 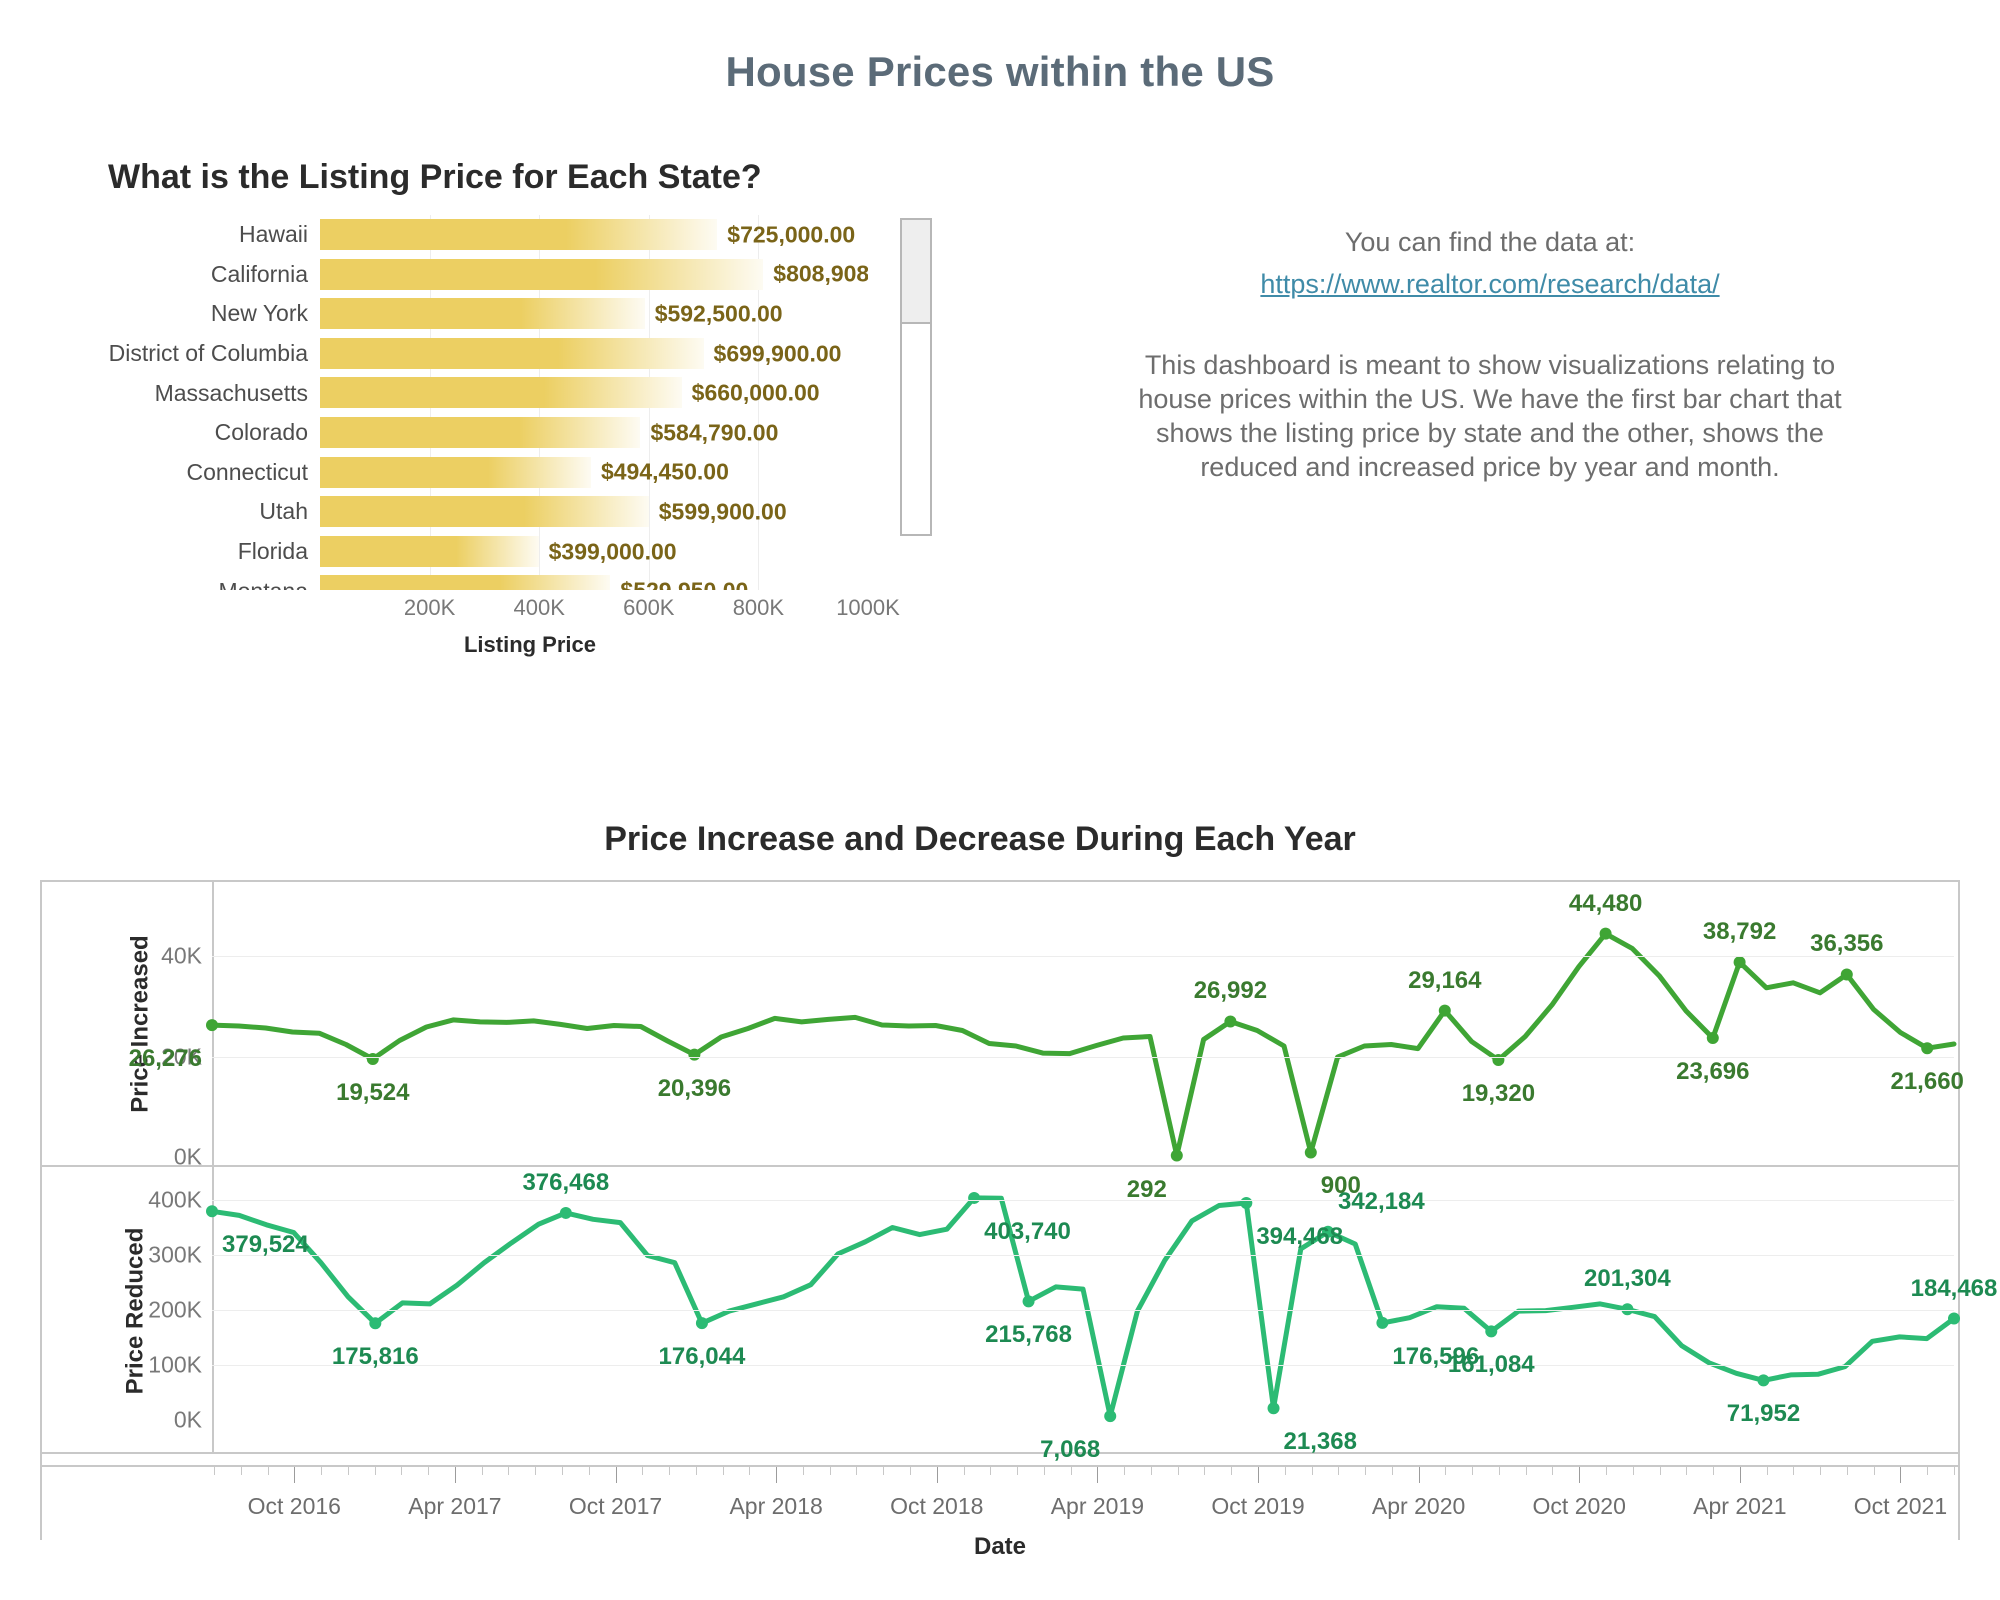 What do you see at coordinates (1763, 1414) in the screenshot?
I see `data-point-label: 71,952` at bounding box center [1763, 1414].